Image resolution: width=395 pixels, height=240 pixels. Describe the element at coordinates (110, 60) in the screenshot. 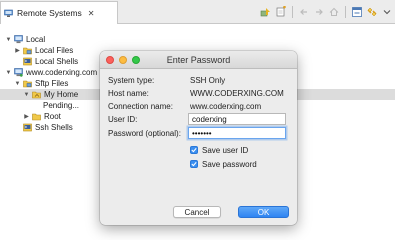

I see `close-window-button` at that location.